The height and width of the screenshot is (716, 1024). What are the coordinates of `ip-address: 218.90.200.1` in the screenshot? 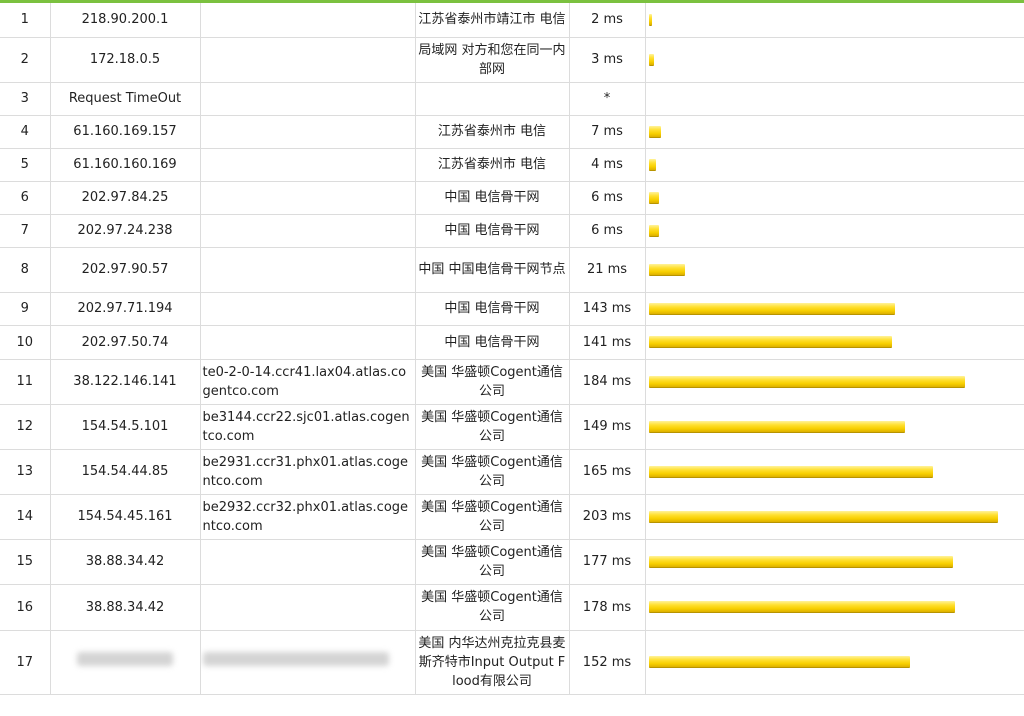 It's located at (125, 20).